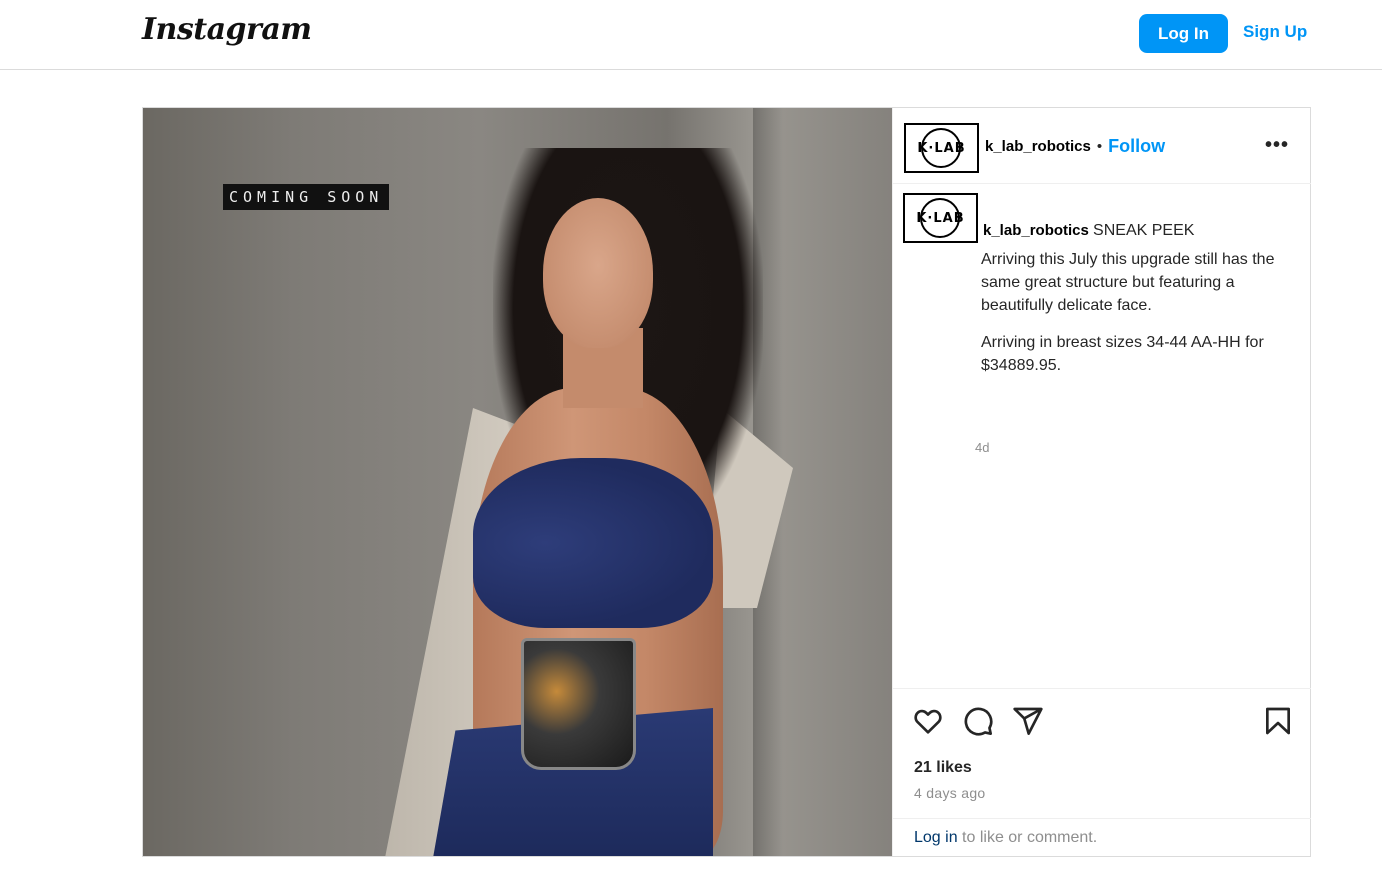  I want to click on post-header: K·LAB k_lab_robotics • Follow •••, so click(1102, 146).